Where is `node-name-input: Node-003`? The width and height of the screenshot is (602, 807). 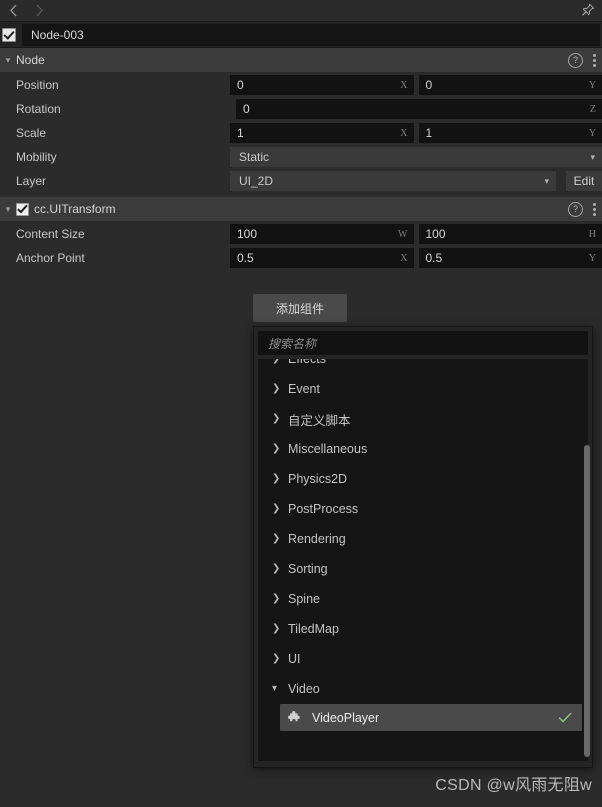 node-name-input: Node-003 is located at coordinates (311, 34).